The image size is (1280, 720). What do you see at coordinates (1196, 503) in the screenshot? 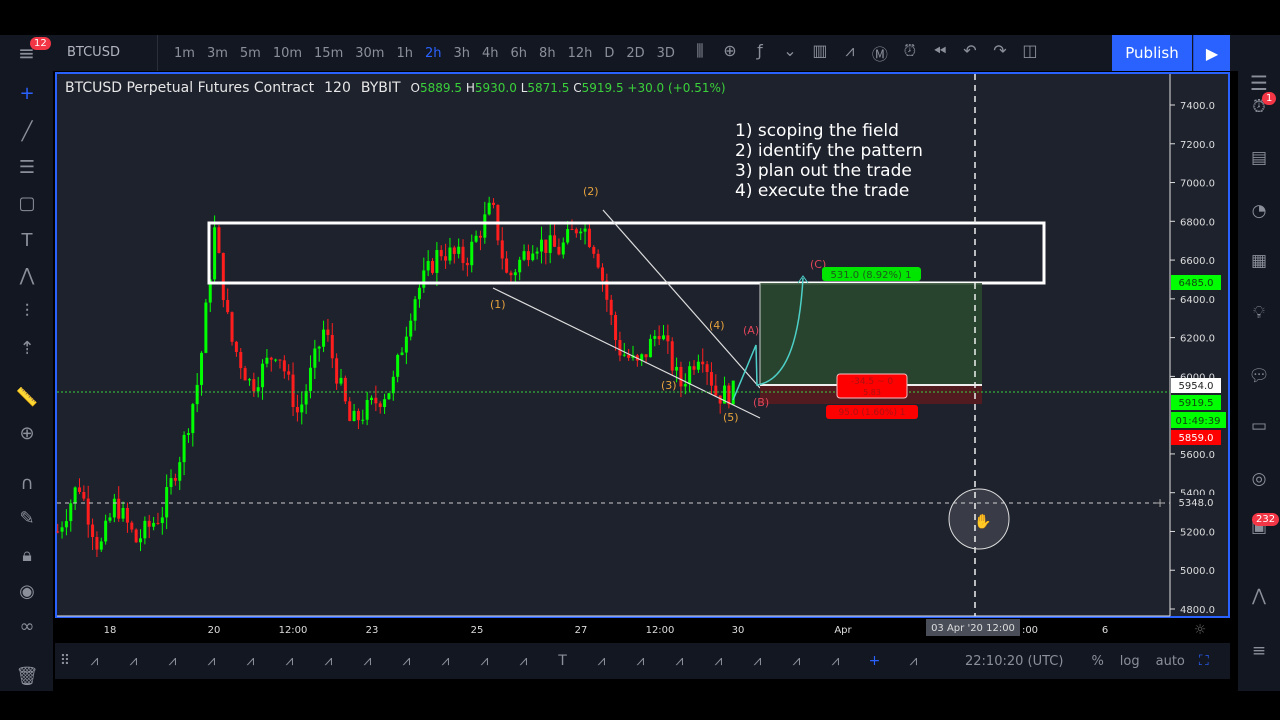
I see `crosshair-price-text: 5348.0` at bounding box center [1196, 503].